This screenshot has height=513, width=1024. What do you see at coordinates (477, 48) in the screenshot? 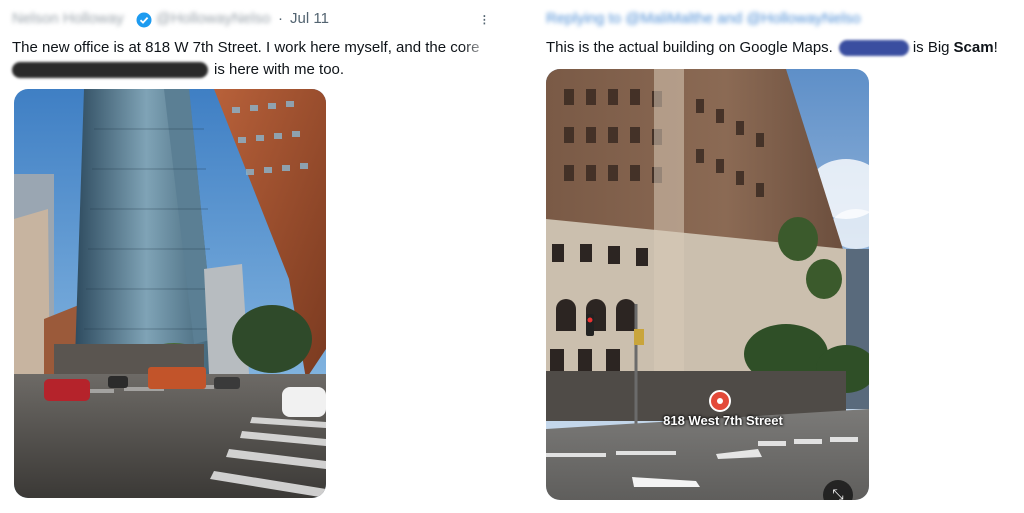
I see `text-fade` at bounding box center [477, 48].